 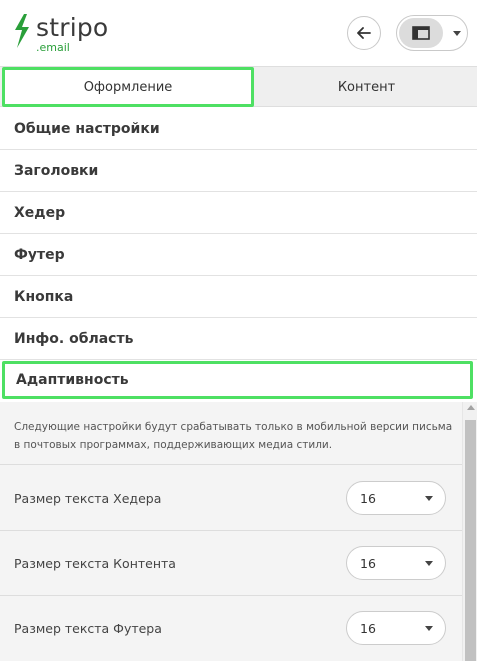 I want to click on layout-button, so click(x=421, y=33).